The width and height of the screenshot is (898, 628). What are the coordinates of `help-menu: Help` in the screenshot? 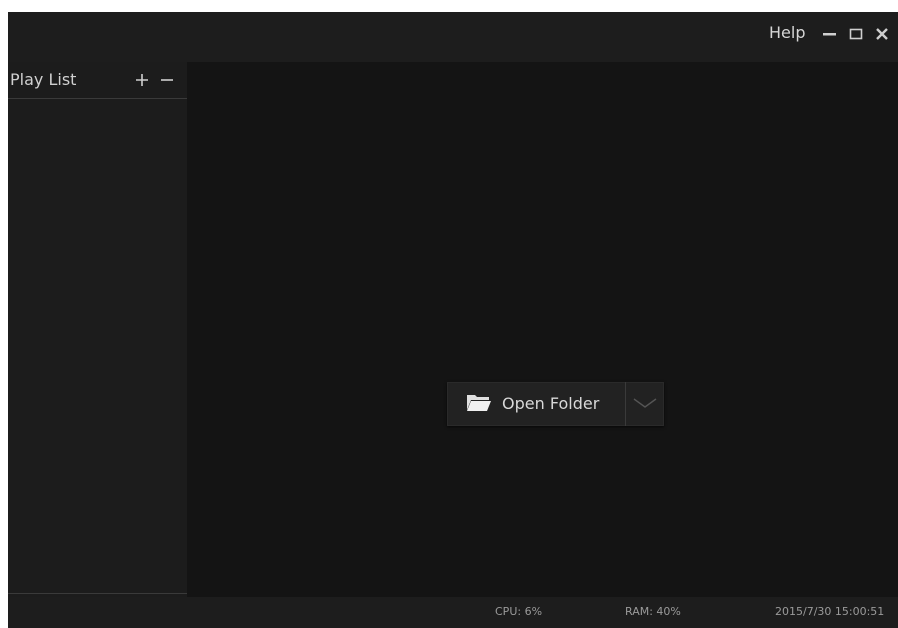 It's located at (787, 33).